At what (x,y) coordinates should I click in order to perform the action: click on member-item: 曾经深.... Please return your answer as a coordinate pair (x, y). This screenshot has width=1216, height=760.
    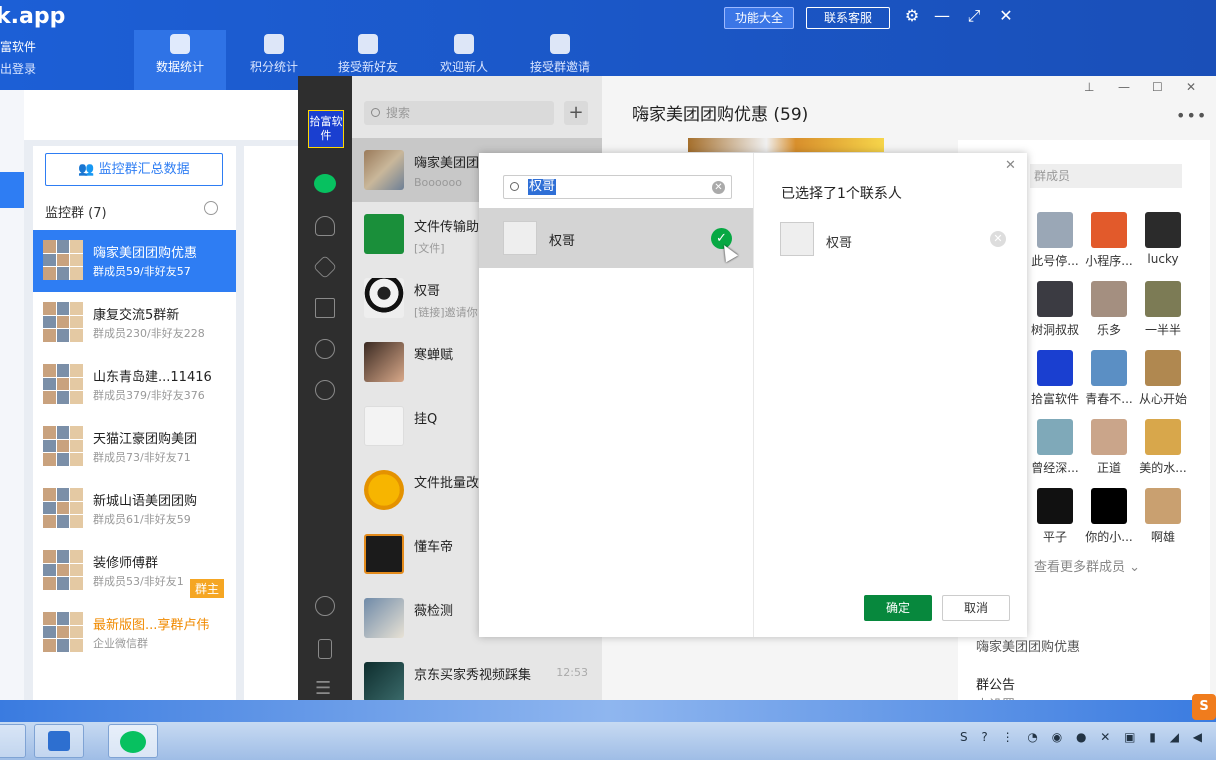
    Looking at the image, I should click on (1055, 447).